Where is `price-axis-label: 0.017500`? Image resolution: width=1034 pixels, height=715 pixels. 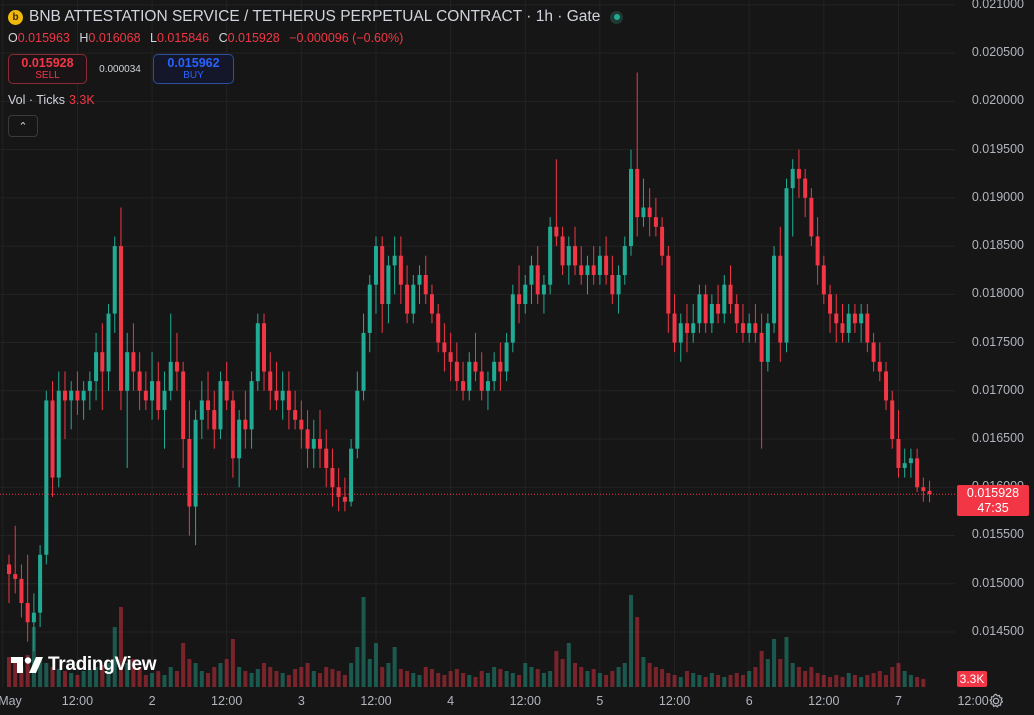
price-axis-label: 0.017500 is located at coordinates (997, 341).